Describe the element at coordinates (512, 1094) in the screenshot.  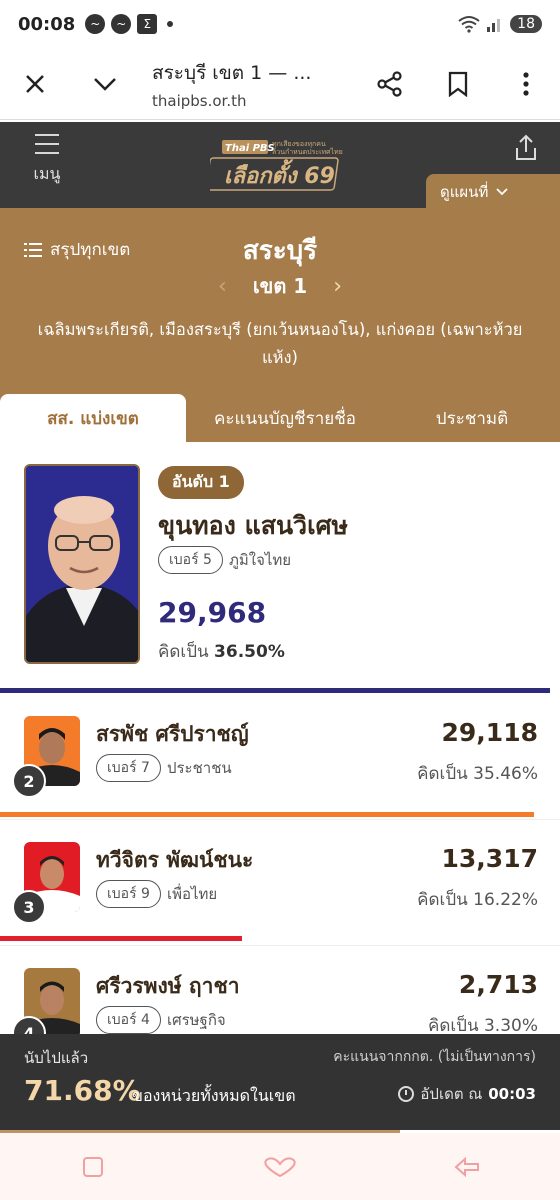
I see `updated-time: 00:03` at that location.